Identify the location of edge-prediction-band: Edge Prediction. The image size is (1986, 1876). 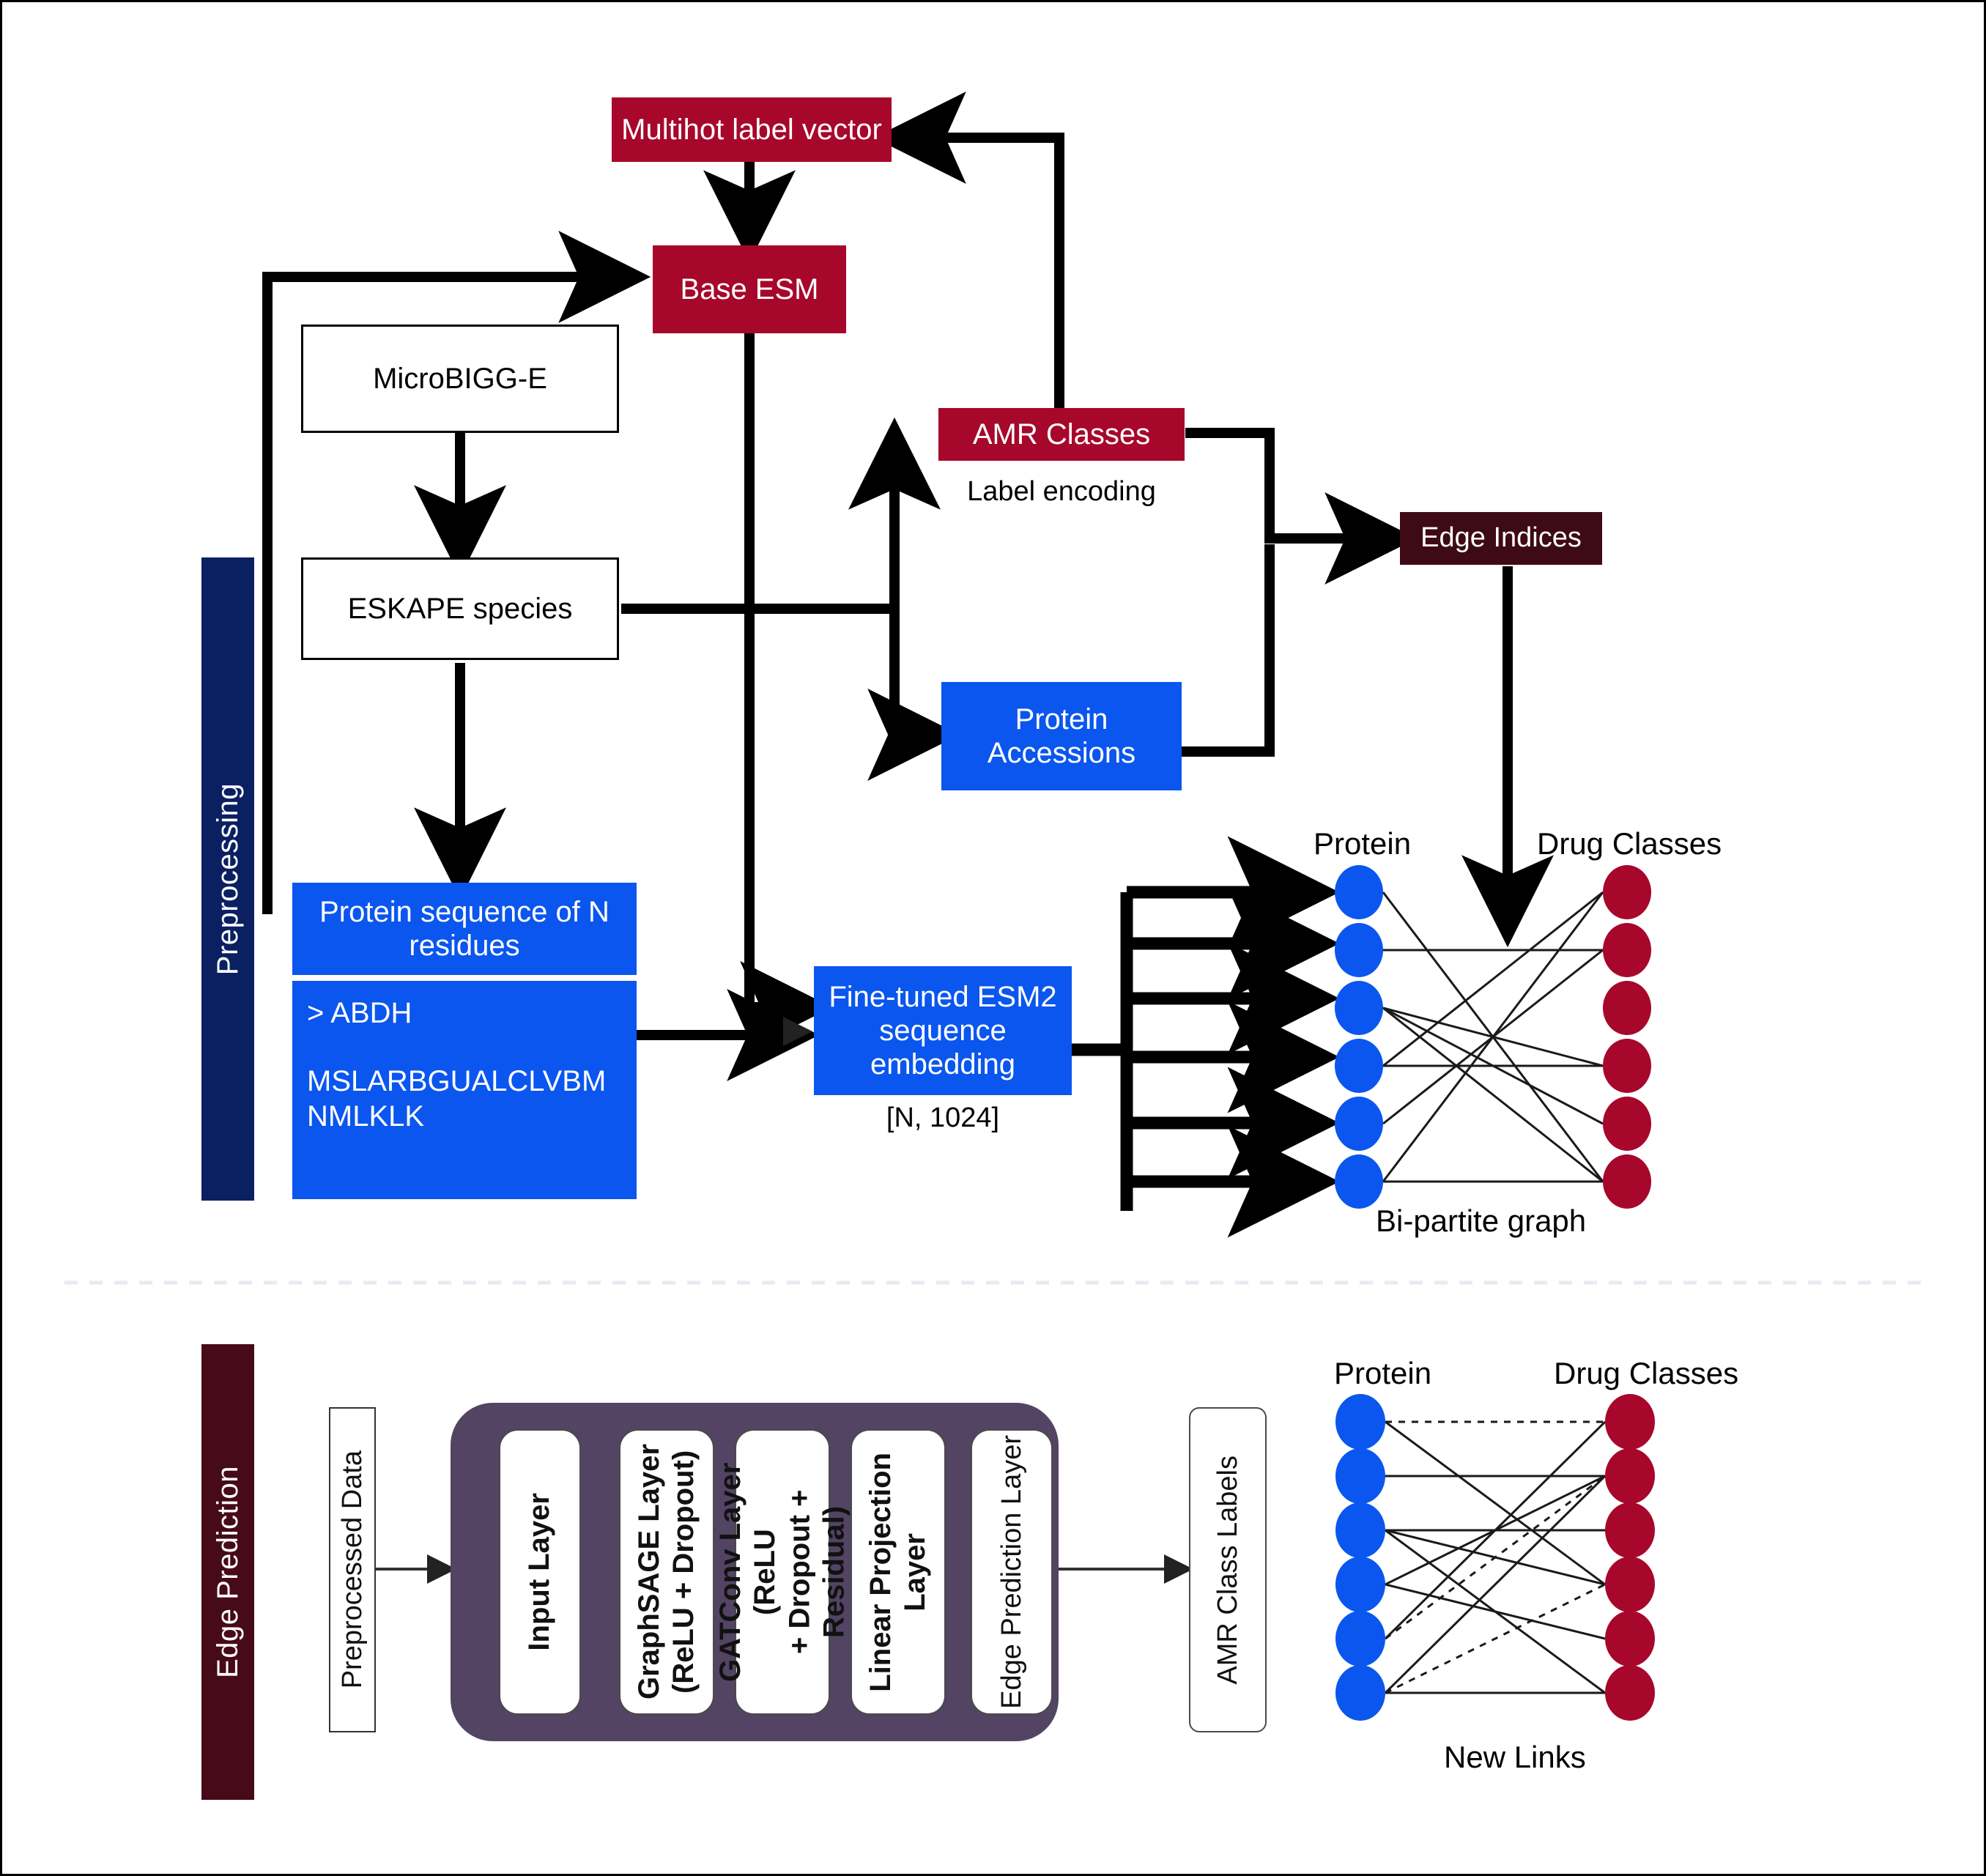
(228, 1572).